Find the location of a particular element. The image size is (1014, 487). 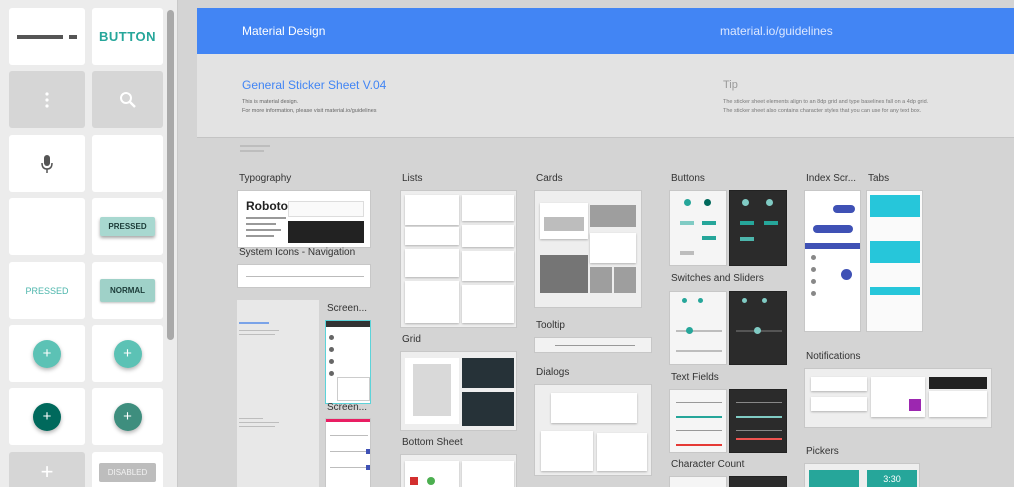

normal-chip: NORMAL is located at coordinates (127, 290).